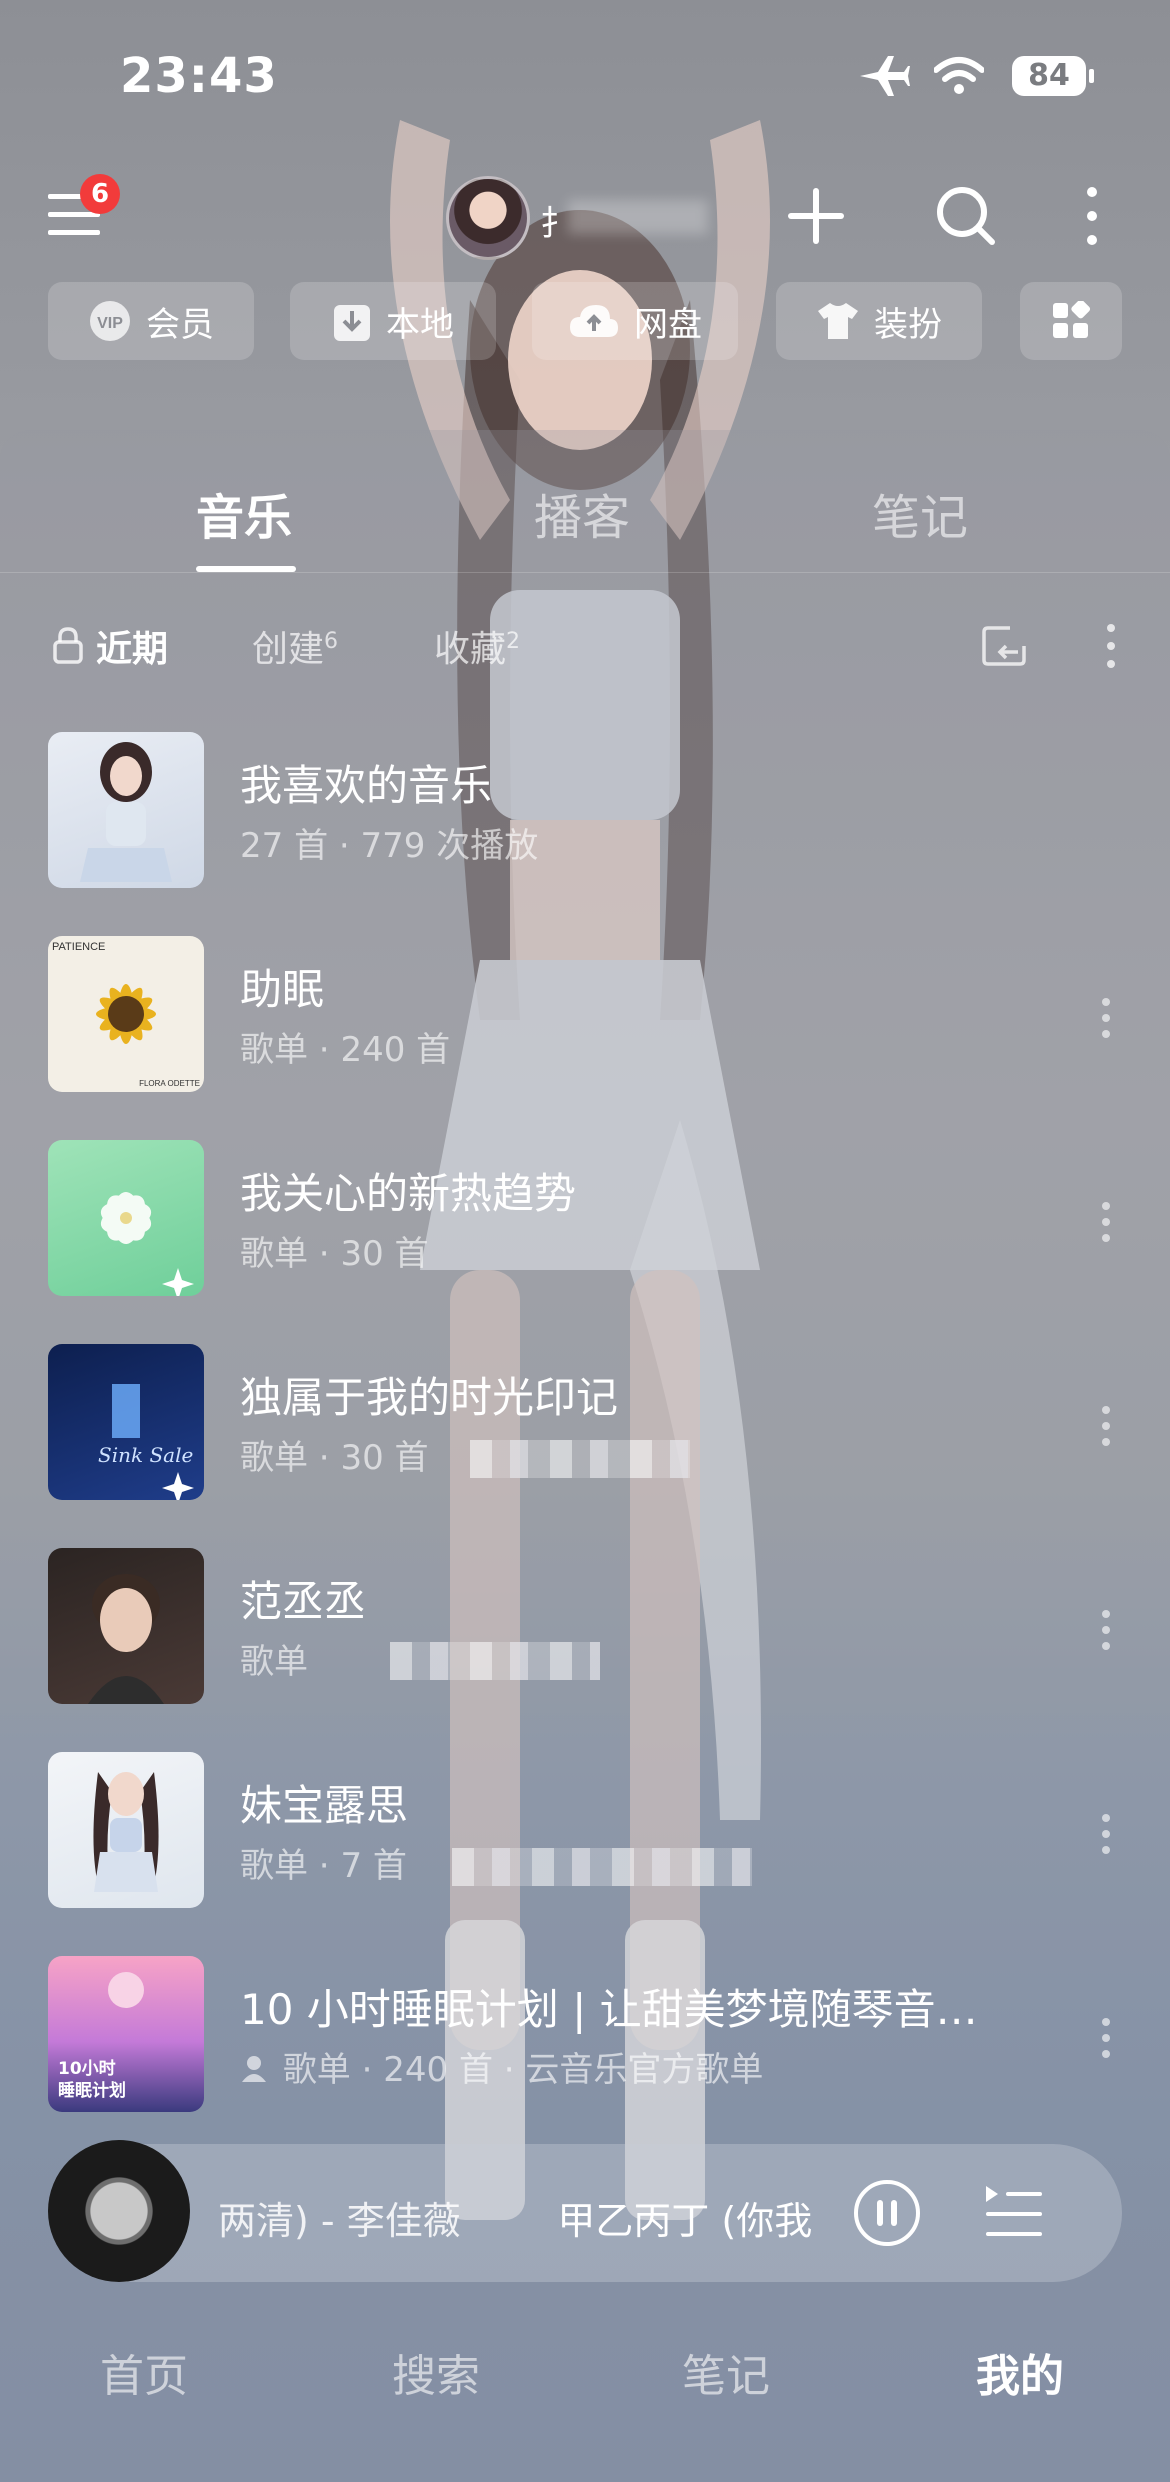  Describe the element at coordinates (920, 513) in the screenshot. I see `tab-notes: 笔记` at that location.